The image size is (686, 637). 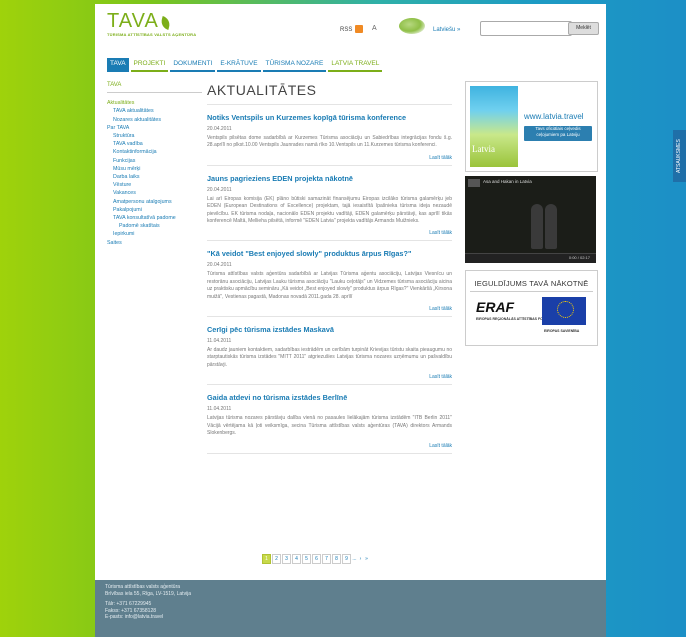 What do you see at coordinates (329, 329) in the screenshot?
I see `article-title: Cerīgi pēc tūrisma izstādes Maskavā` at bounding box center [329, 329].